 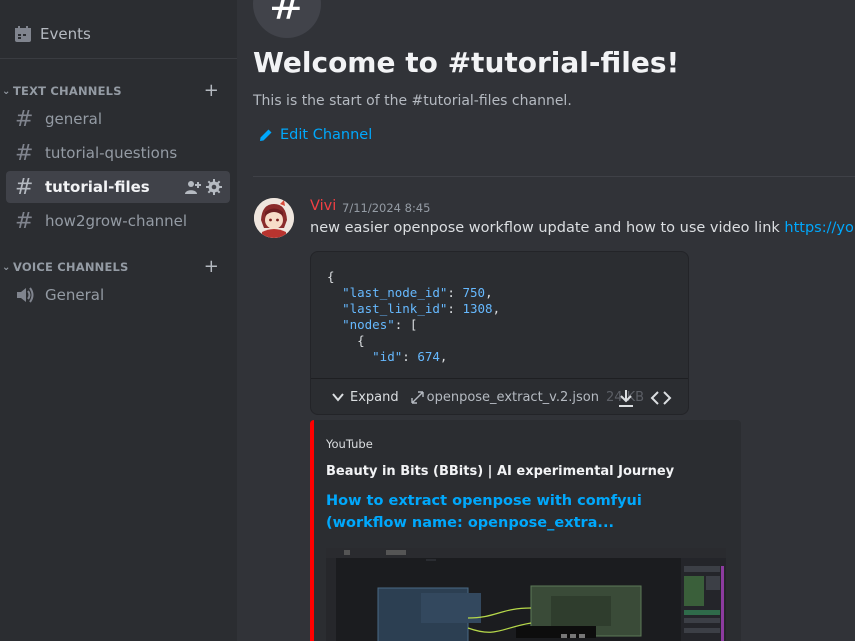 I want to click on channel-tutorial-questions: # tutorial-questions, so click(x=118, y=153).